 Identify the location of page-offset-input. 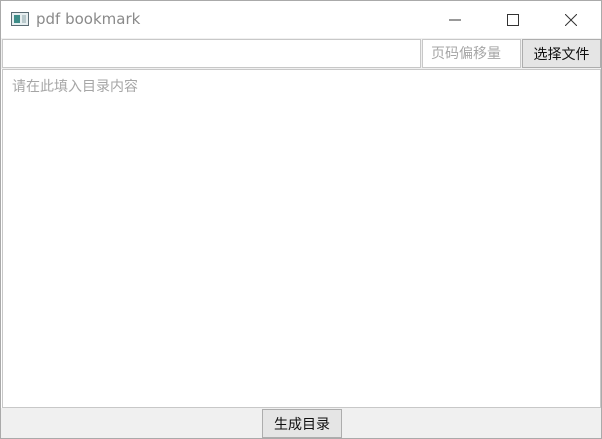
(471, 53).